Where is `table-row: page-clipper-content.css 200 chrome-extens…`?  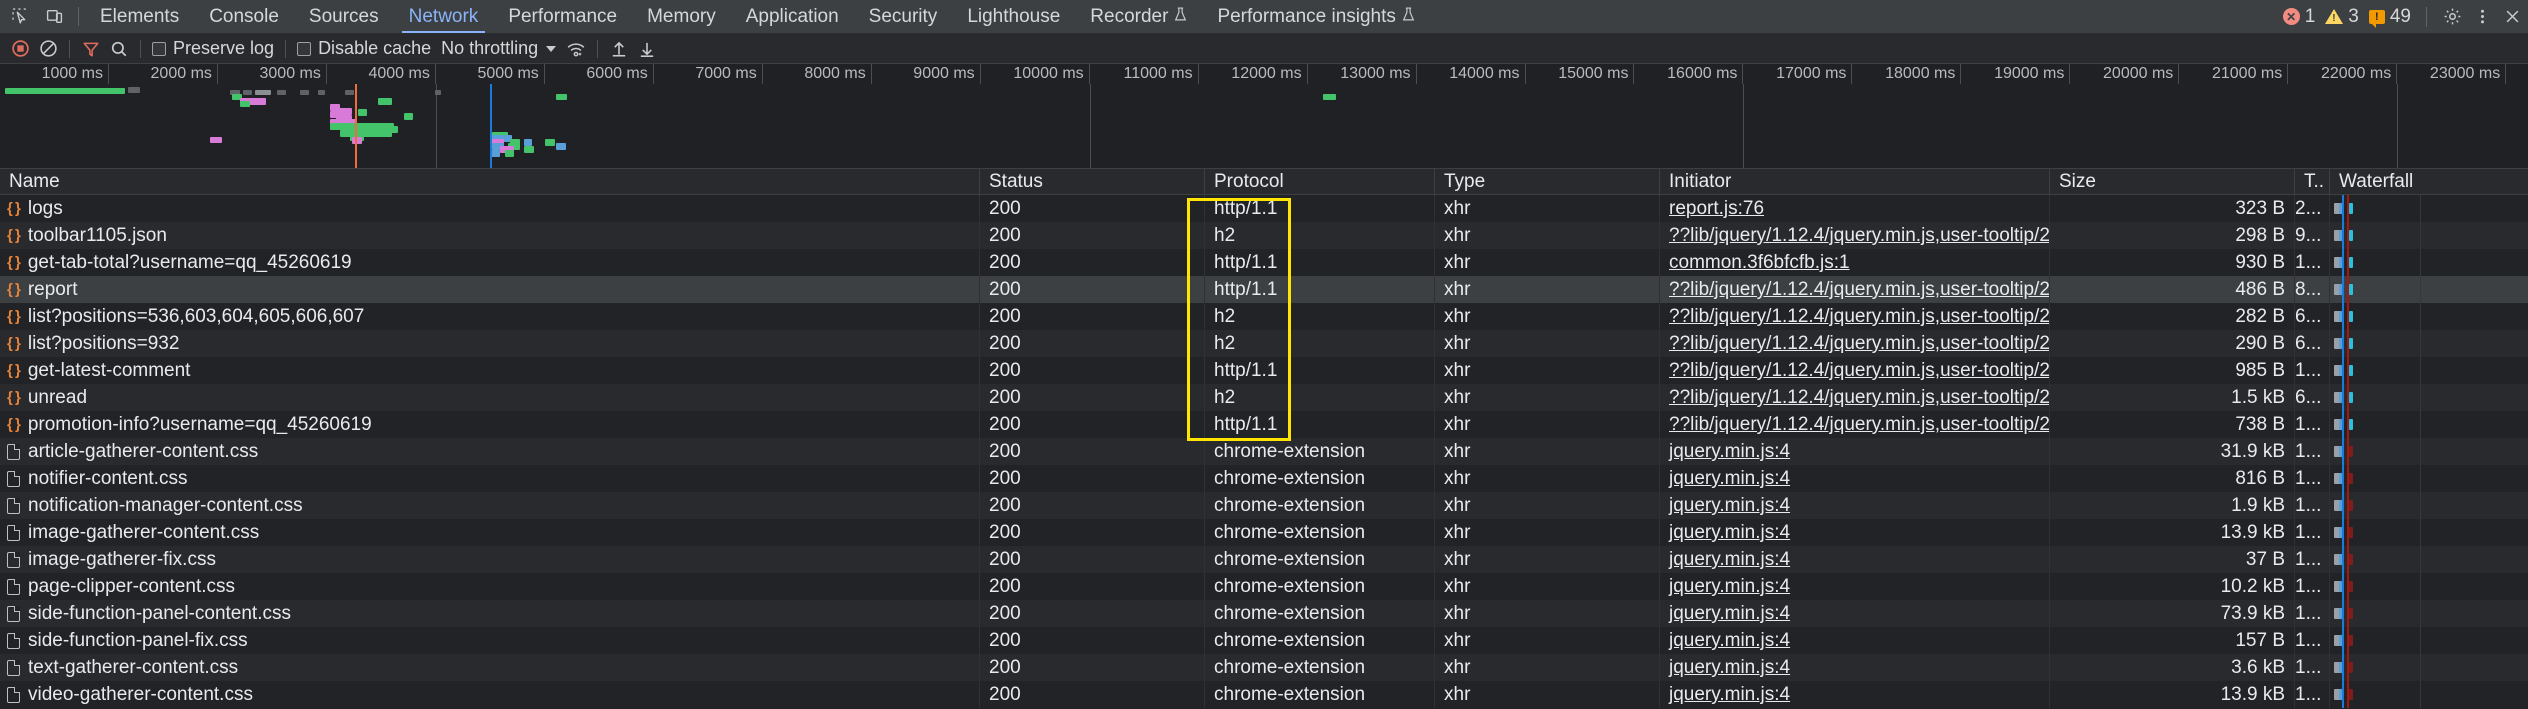
table-row: page-clipper-content.css 200 chrome-extens… is located at coordinates (1264, 586).